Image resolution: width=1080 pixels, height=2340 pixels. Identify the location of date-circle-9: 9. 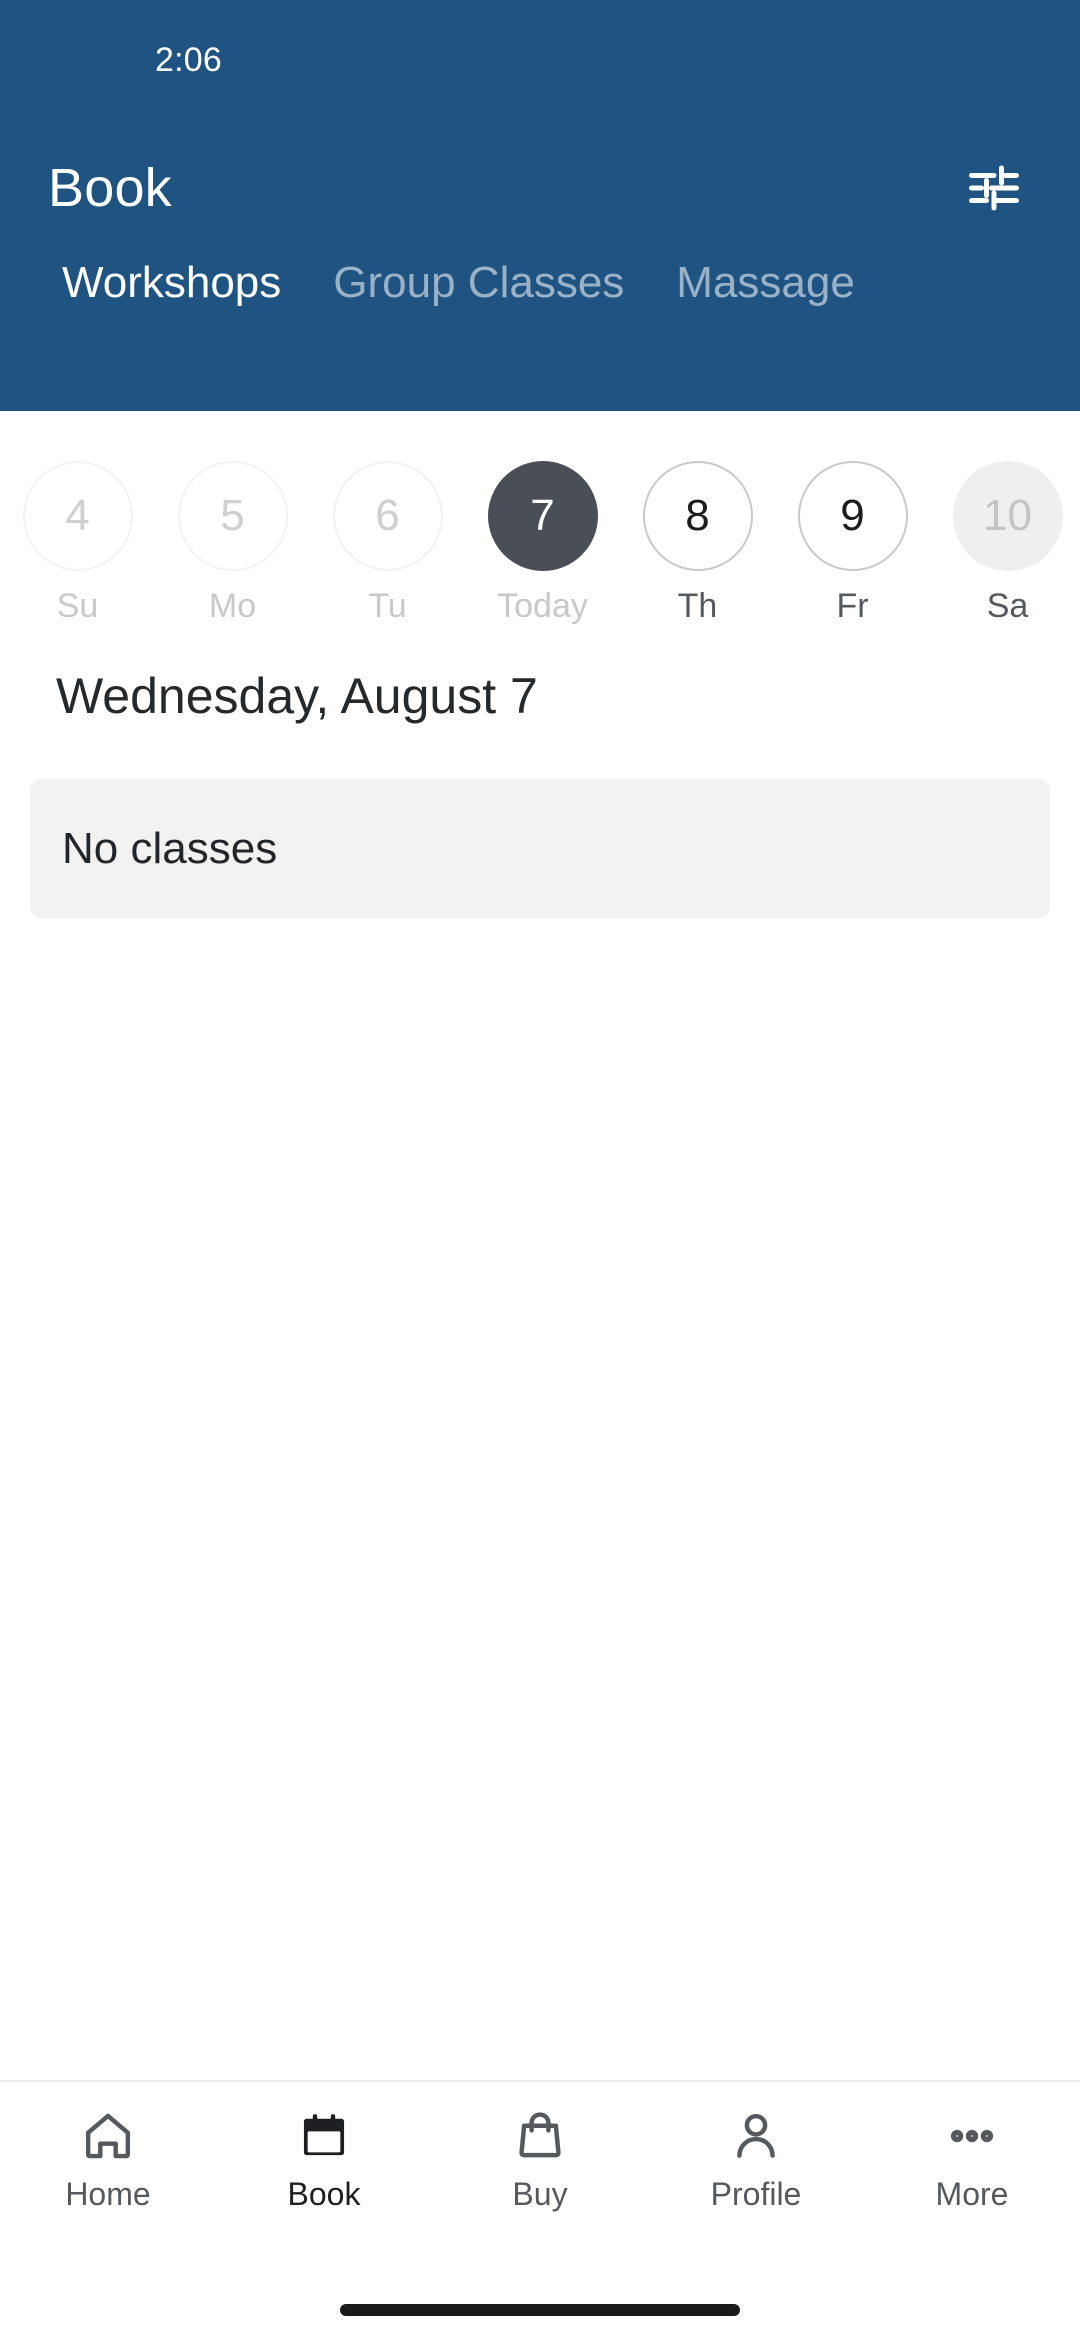
(852, 516).